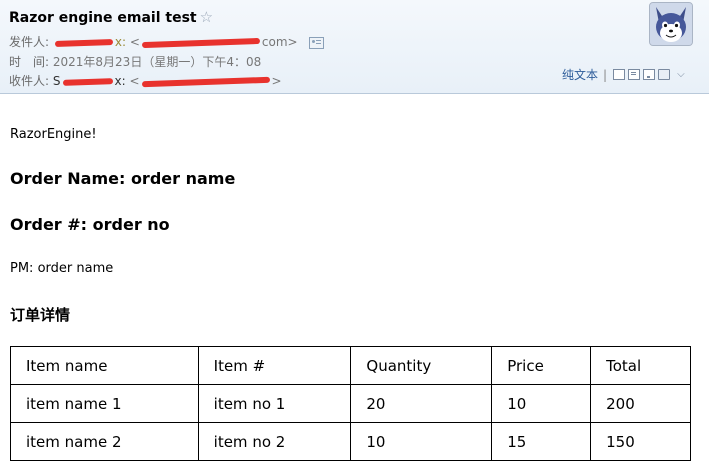 The height and width of the screenshot is (474, 709). Describe the element at coordinates (541, 365) in the screenshot. I see `header-price: Price` at that location.